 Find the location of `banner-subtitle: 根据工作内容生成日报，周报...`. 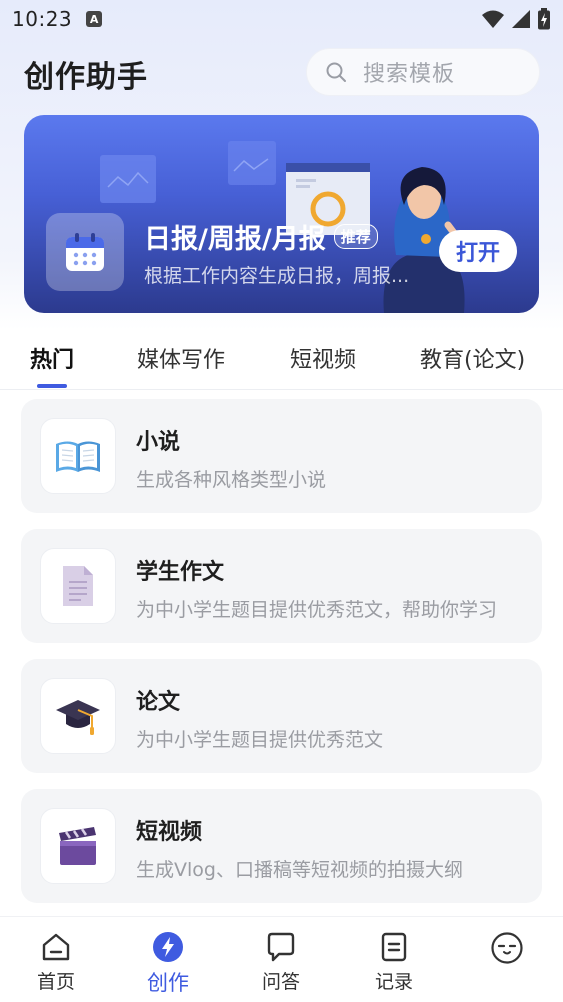

banner-subtitle: 根据工作内容生成日报，周报... is located at coordinates (277, 276).